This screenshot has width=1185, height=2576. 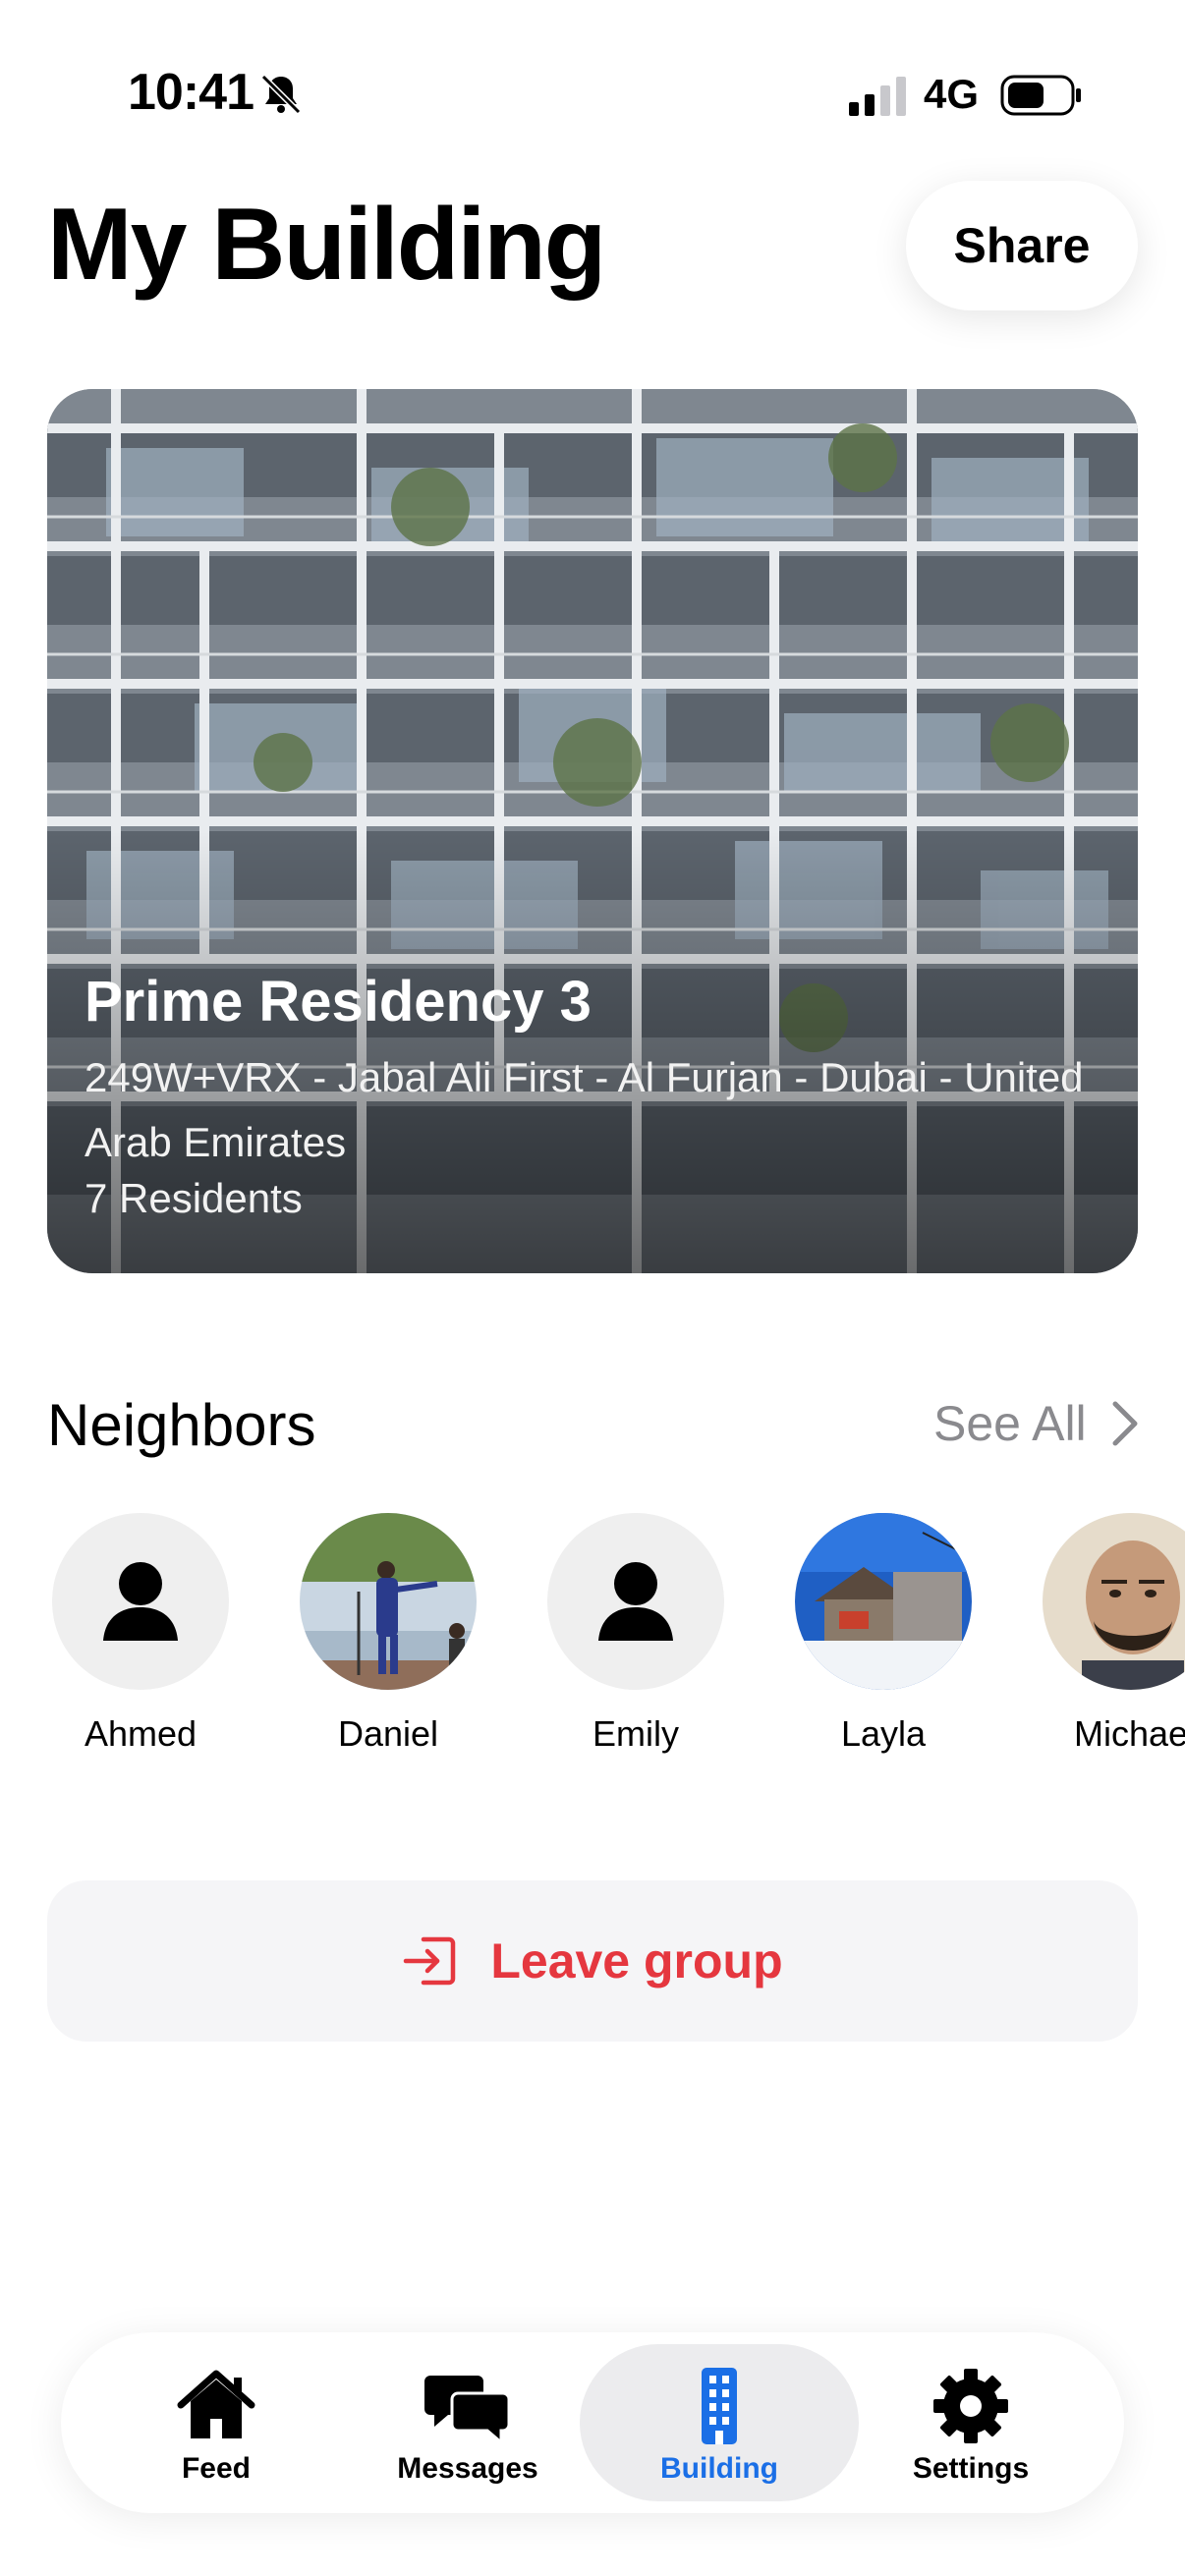 What do you see at coordinates (1022, 245) in the screenshot?
I see `share-button: Share` at bounding box center [1022, 245].